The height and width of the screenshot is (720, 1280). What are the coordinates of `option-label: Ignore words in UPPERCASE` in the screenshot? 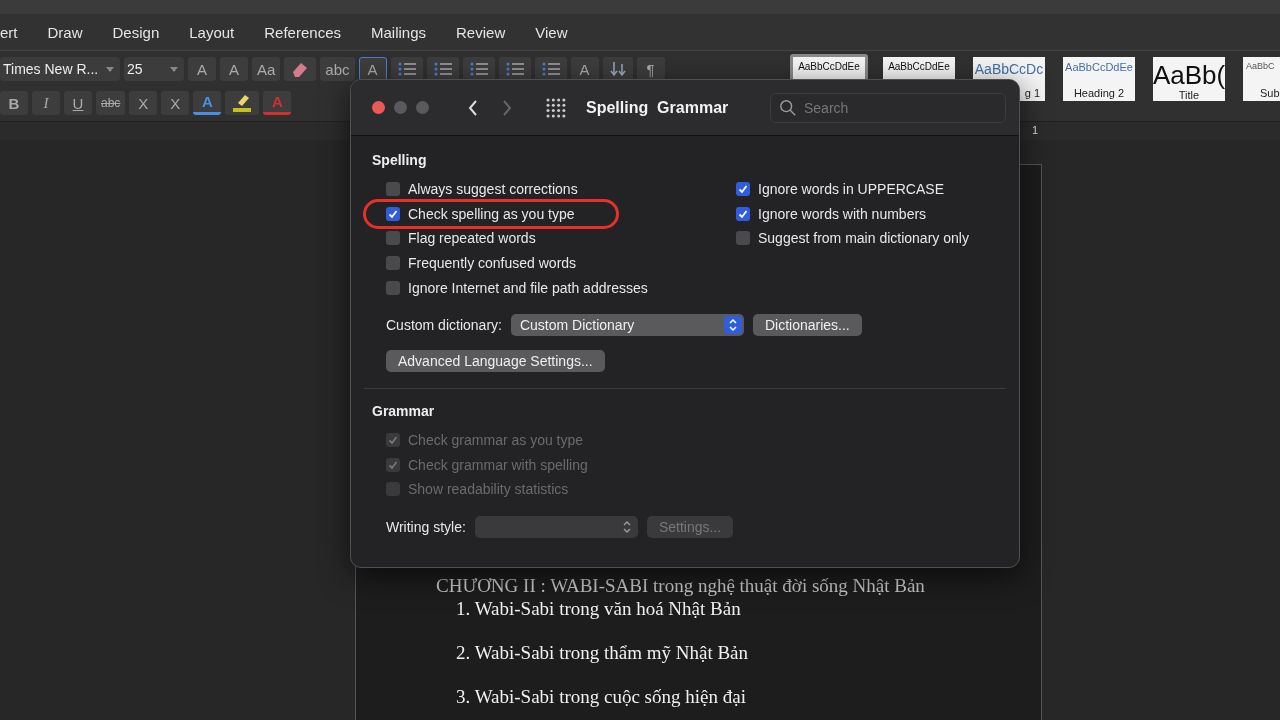 It's located at (851, 189).